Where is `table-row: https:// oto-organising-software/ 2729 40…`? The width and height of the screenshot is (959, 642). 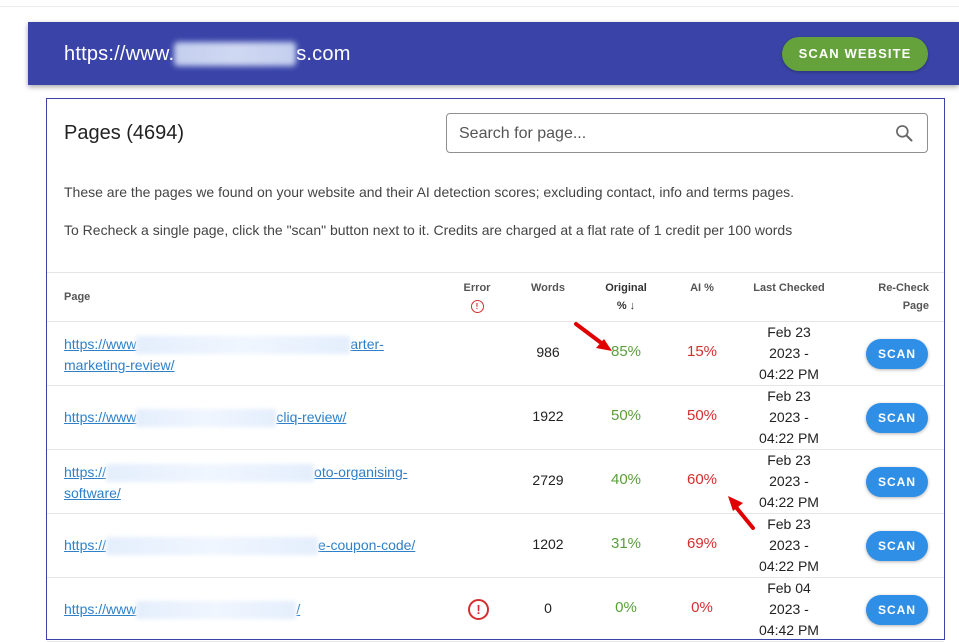 table-row: https:// oto-organising-software/ 2729 40… is located at coordinates (495, 482).